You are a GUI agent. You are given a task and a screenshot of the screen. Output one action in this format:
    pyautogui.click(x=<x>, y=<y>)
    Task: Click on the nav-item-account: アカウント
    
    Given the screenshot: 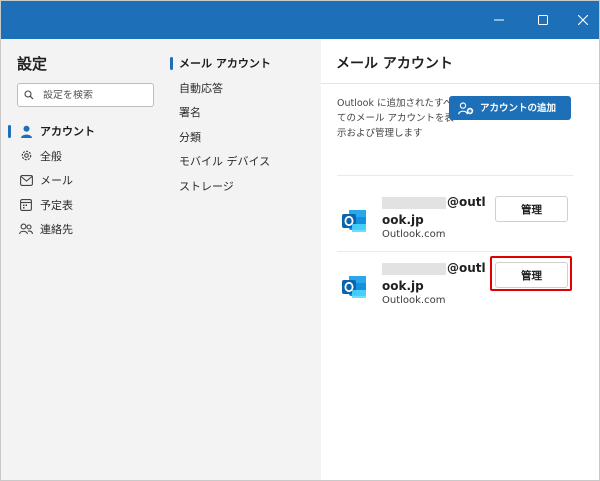 What is the action you would take?
    pyautogui.click(x=85, y=131)
    